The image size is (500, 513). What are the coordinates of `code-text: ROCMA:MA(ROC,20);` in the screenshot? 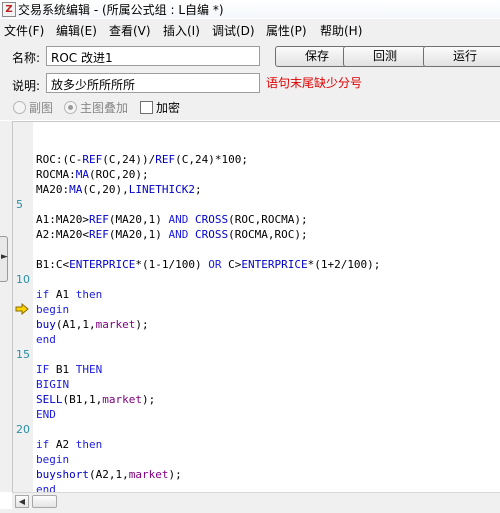 It's located at (92, 174).